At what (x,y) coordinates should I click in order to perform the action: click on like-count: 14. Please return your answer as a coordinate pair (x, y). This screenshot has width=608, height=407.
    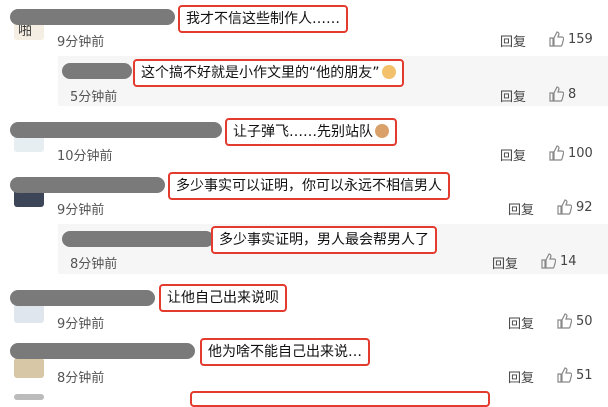
    Looking at the image, I should click on (568, 261).